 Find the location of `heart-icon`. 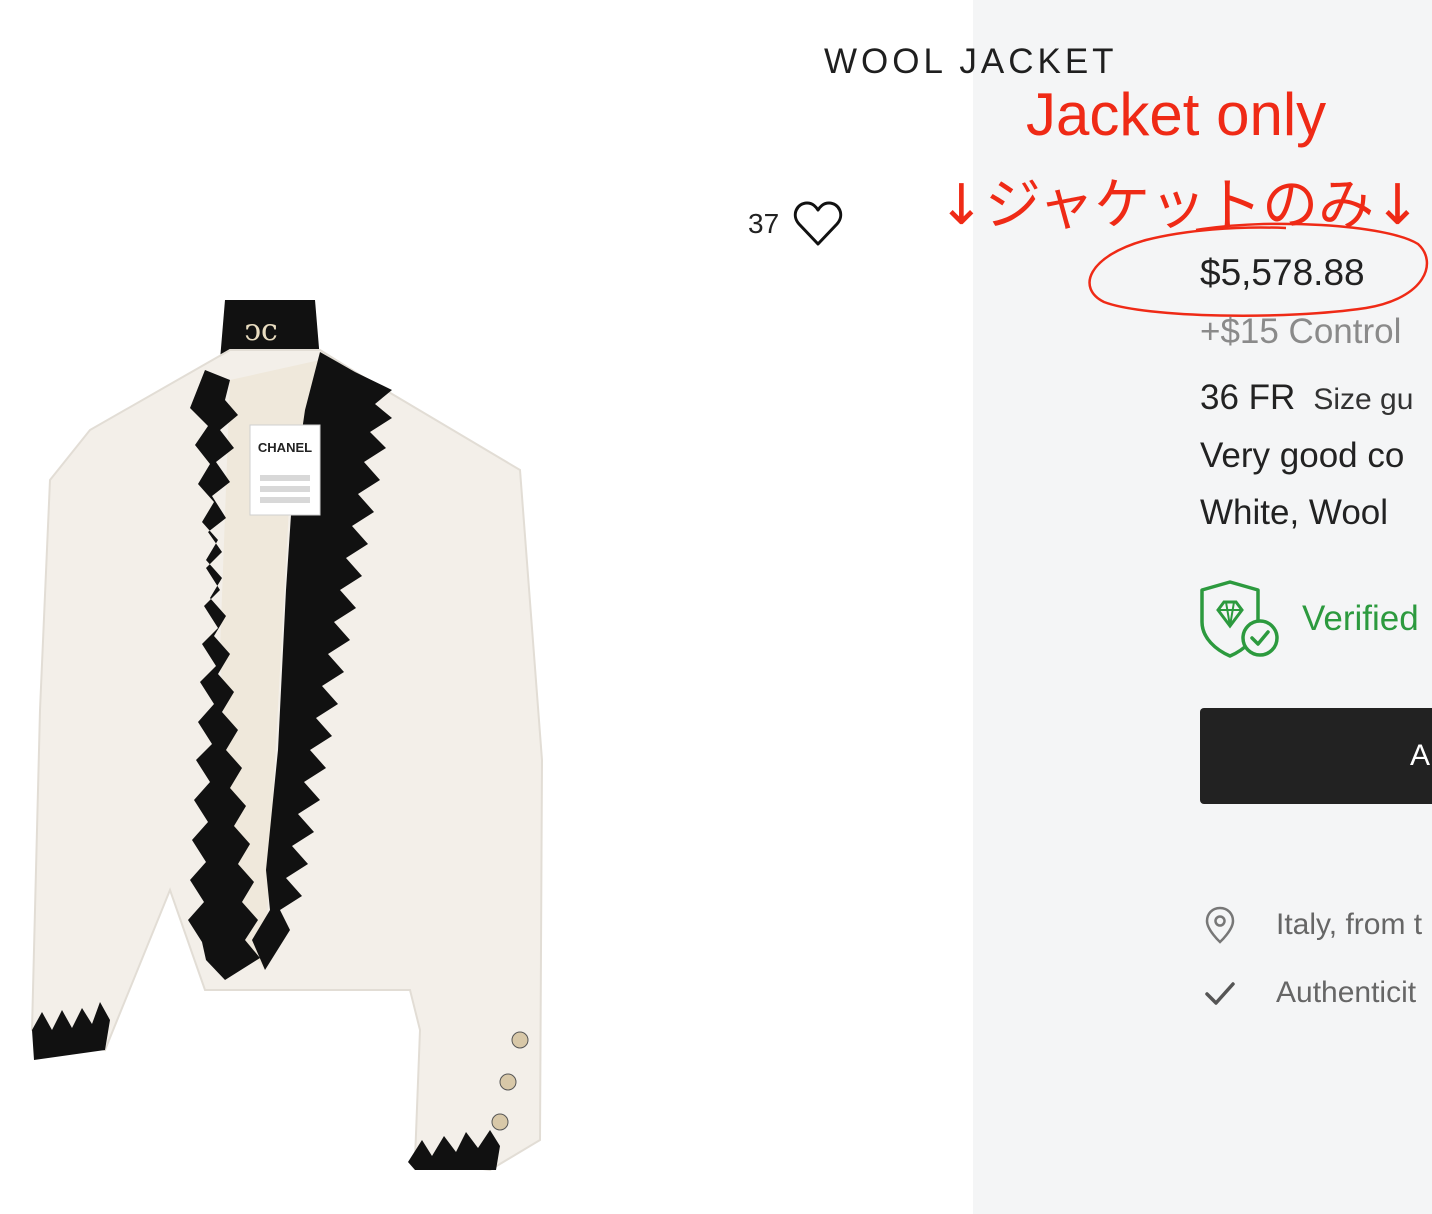

heart-icon is located at coordinates (818, 224).